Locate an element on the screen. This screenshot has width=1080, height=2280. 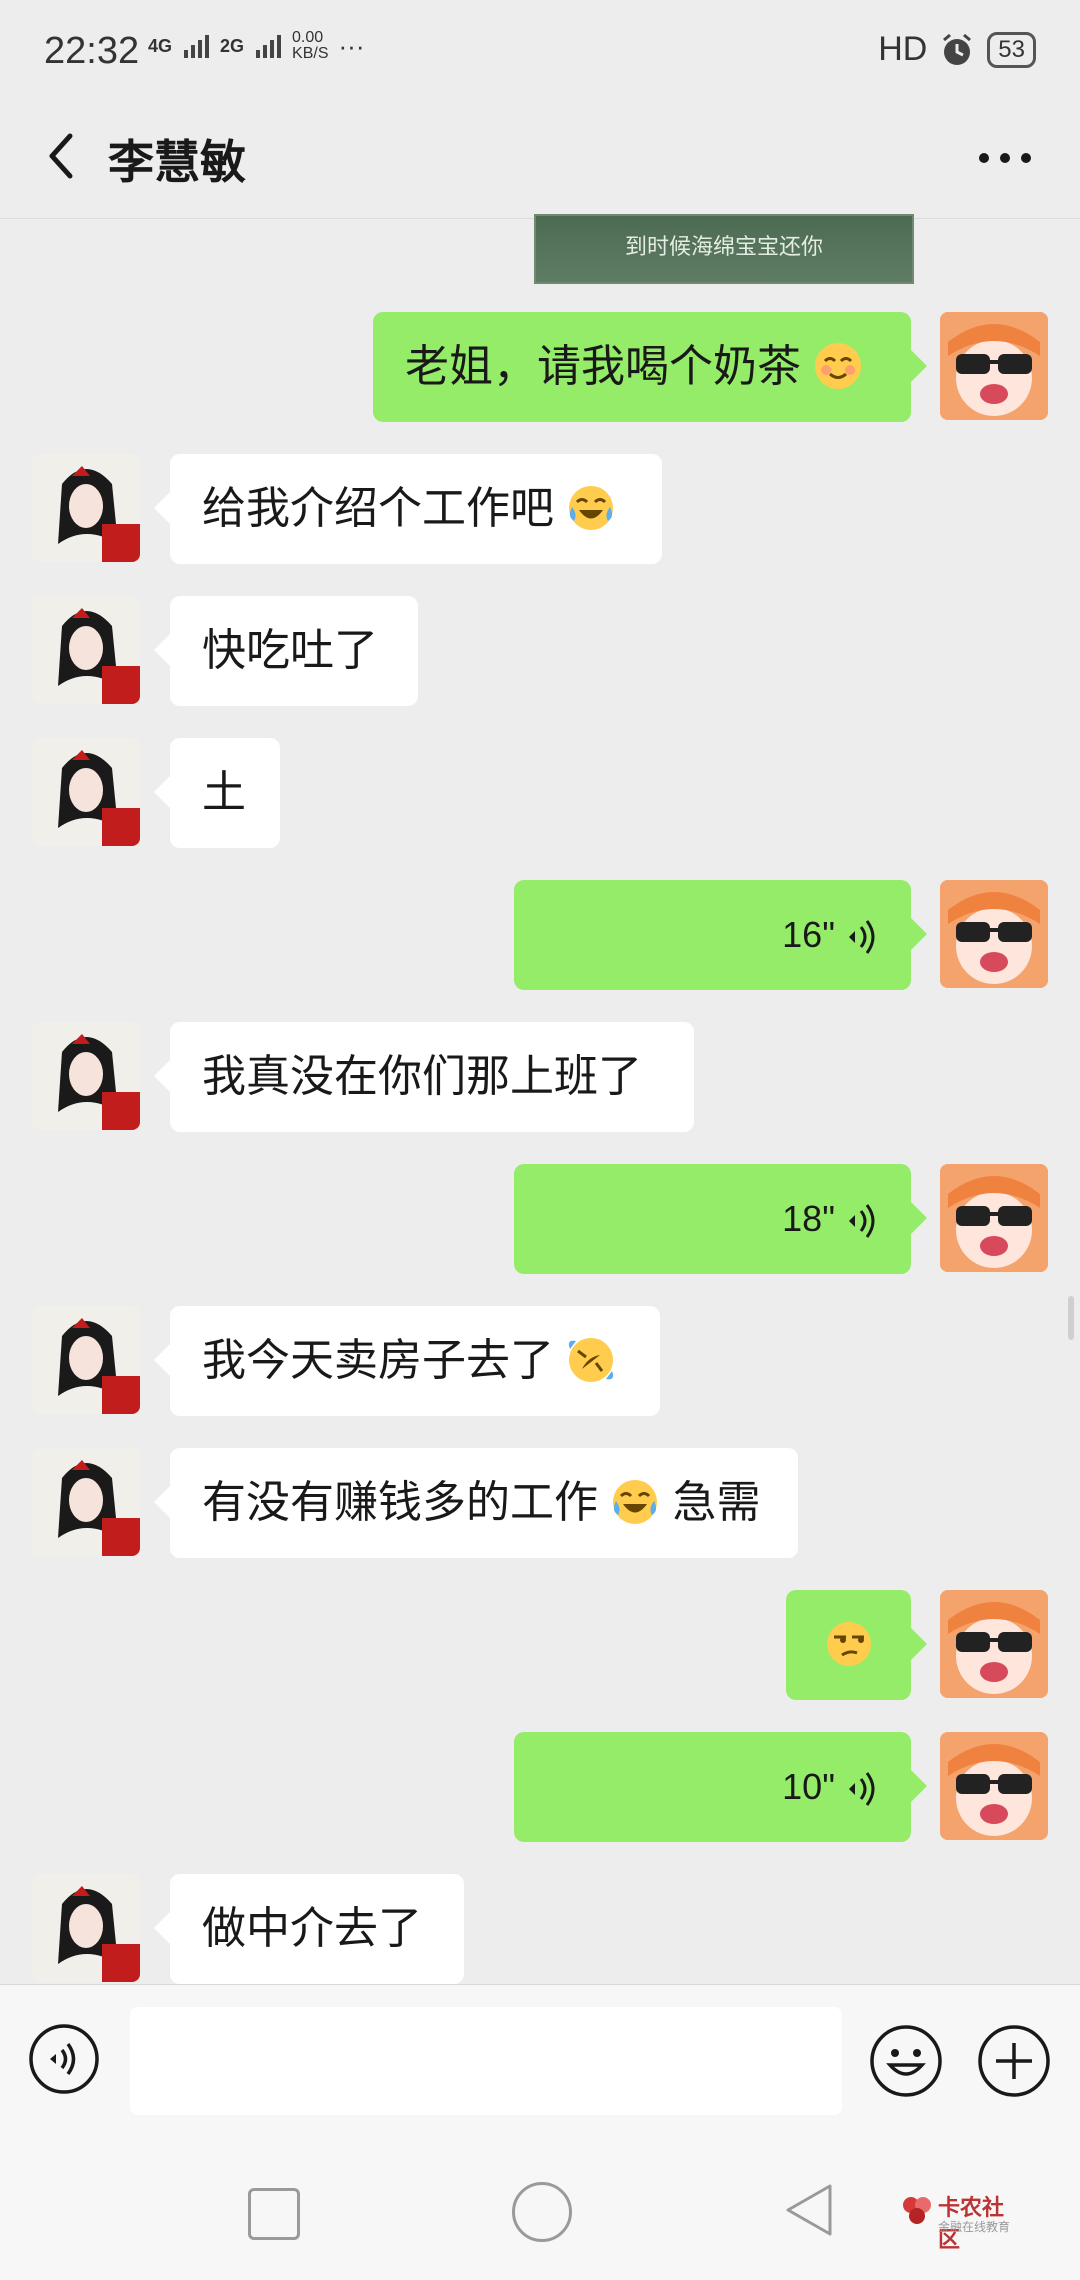
unamused-emoji-icon is located at coordinates (848, 1644).